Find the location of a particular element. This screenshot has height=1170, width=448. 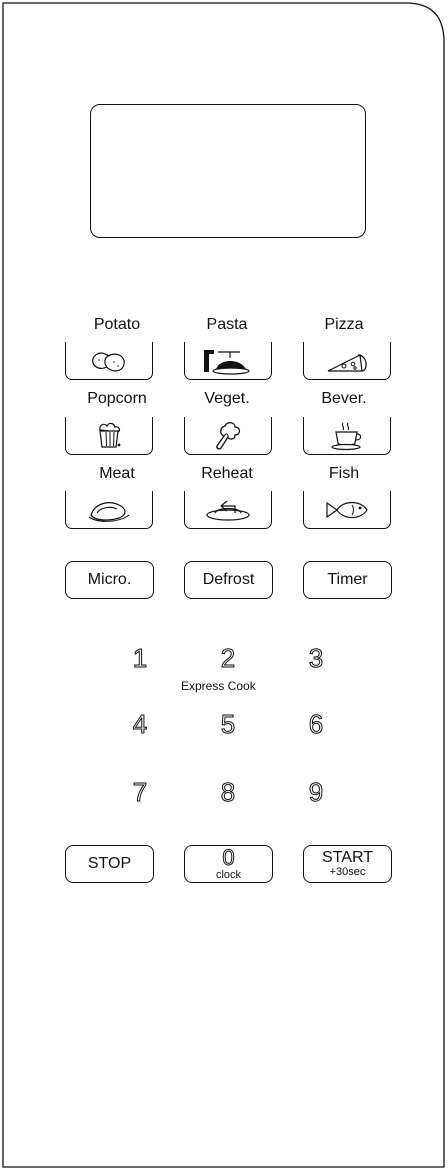

popcorn-button is located at coordinates (109, 436).